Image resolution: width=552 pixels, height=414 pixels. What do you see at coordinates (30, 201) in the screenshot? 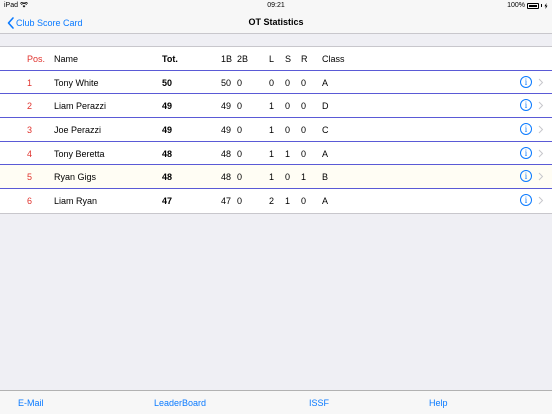
I see `row-pos: 6` at bounding box center [30, 201].